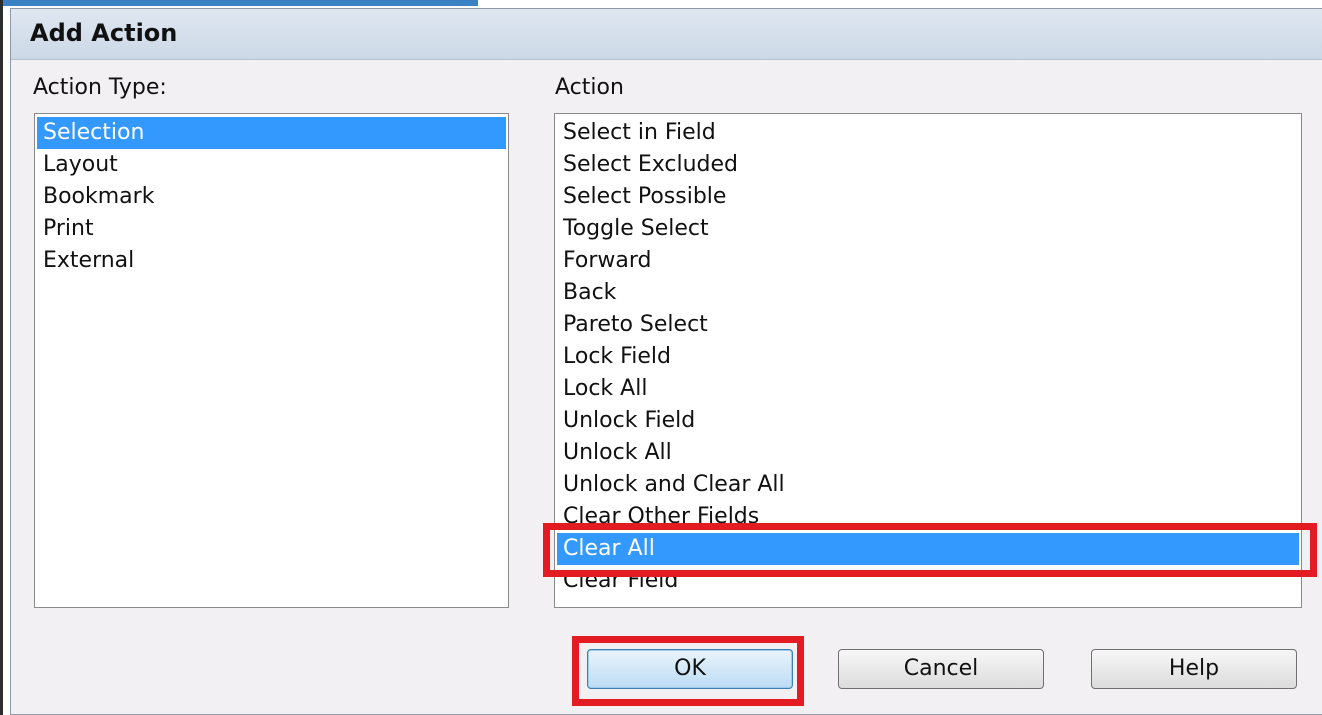 This screenshot has width=1322, height=715. Describe the element at coordinates (1194, 669) in the screenshot. I see `help-button: Help` at that location.